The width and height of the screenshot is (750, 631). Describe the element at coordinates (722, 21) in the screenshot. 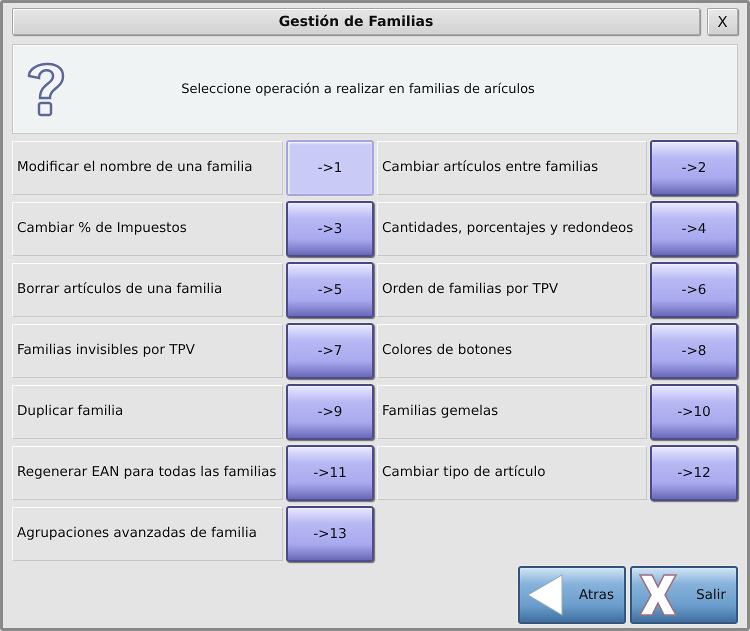

I see `close-button: X` at that location.